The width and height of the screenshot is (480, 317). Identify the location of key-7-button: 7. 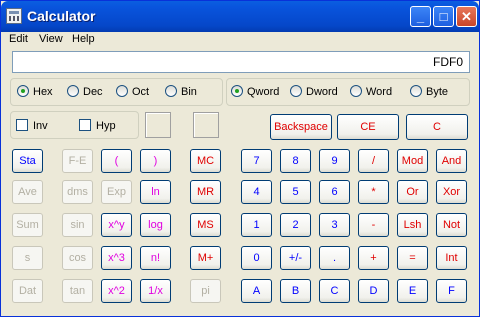
(256, 161).